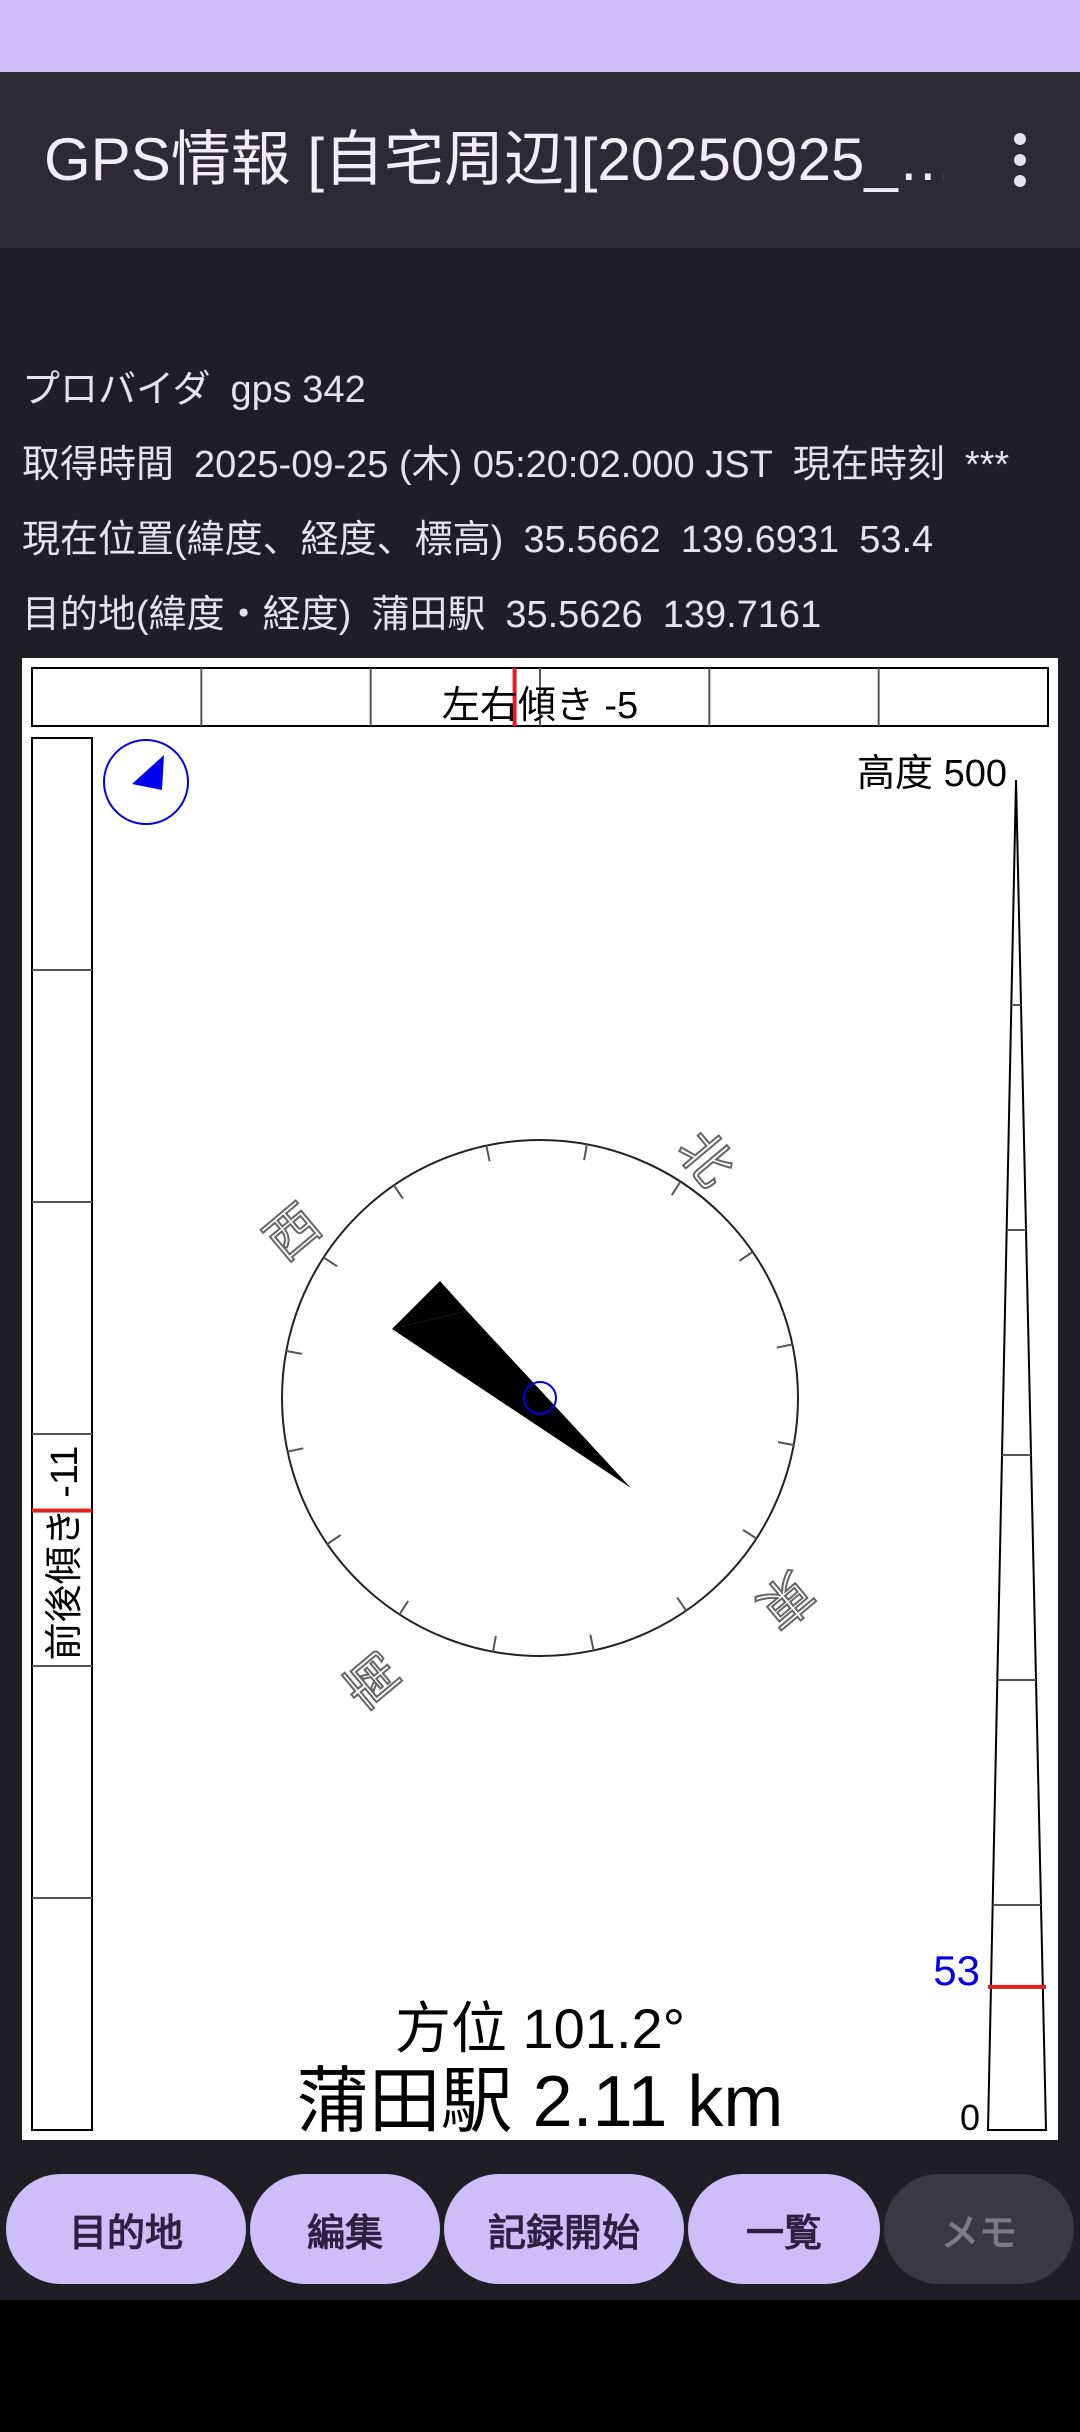  What do you see at coordinates (116, 390) in the screenshot?
I see `provider-label: プロバイダ` at bounding box center [116, 390].